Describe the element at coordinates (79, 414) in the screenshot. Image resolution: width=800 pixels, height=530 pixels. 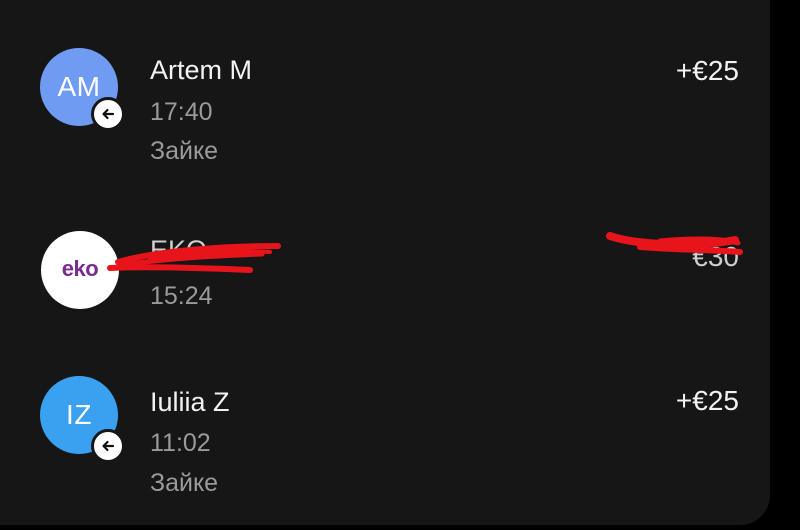
I see `avatar-initials: IZ` at that location.